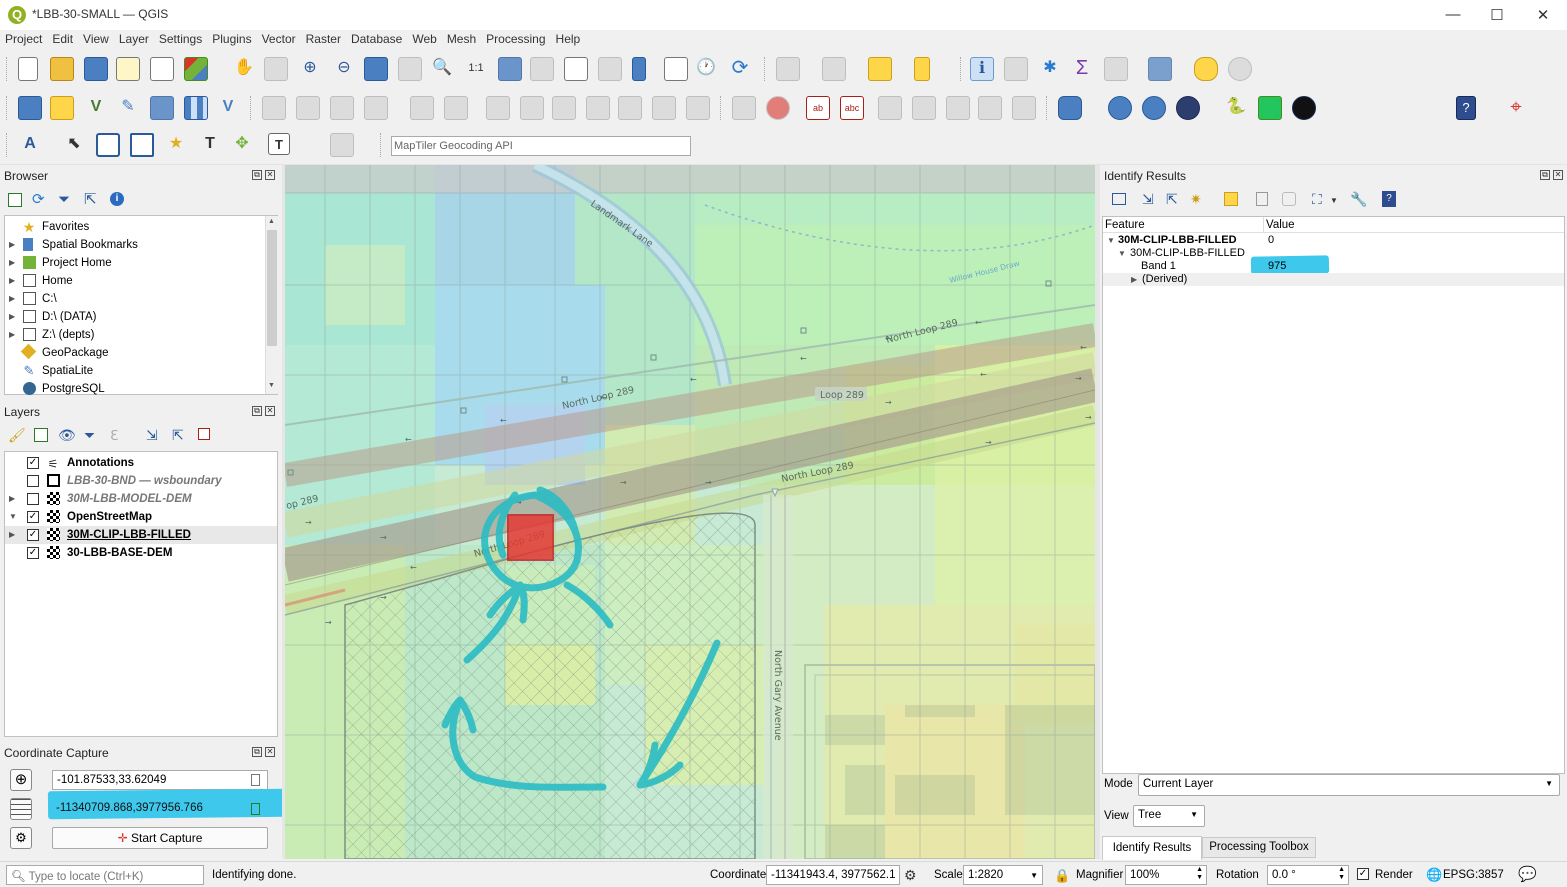 The image size is (1567, 887). What do you see at coordinates (1317, 199) in the screenshot?
I see `identify-mode-icon: ⛶` at bounding box center [1317, 199].